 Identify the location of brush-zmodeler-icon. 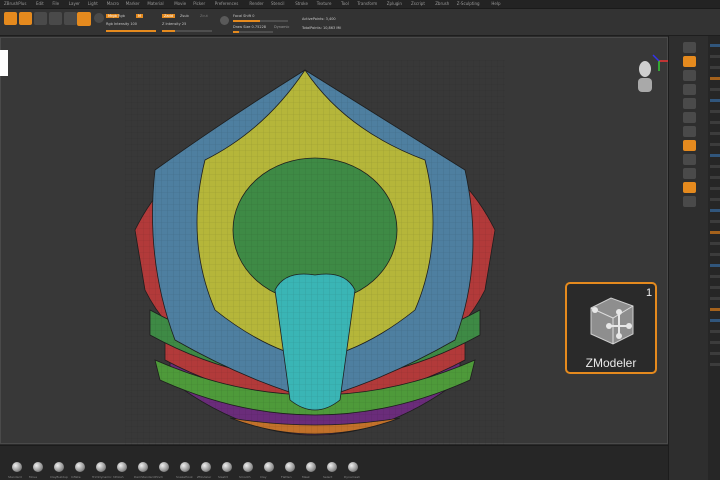
(206, 467).